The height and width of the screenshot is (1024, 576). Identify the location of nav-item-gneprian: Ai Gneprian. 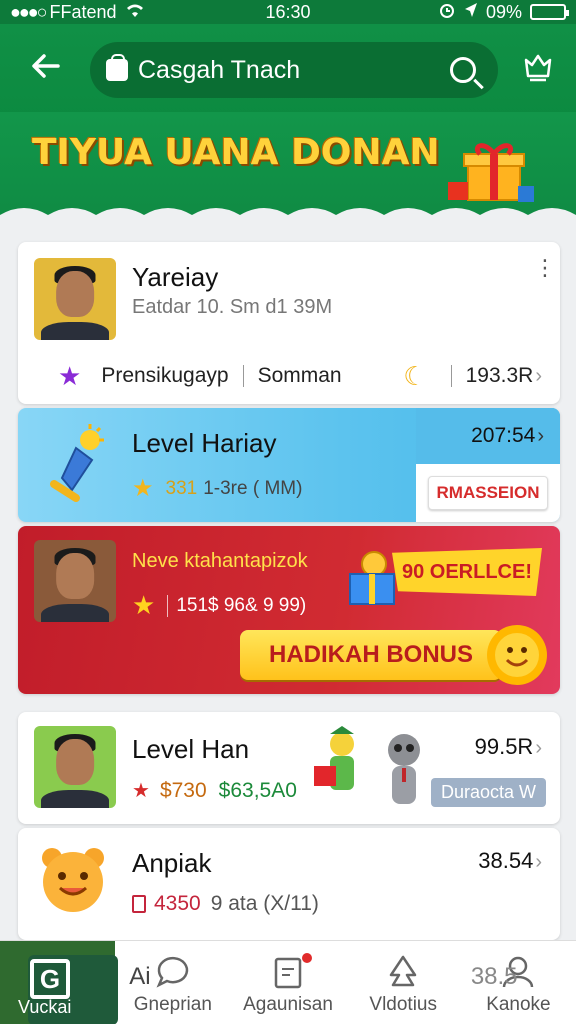
(172, 982).